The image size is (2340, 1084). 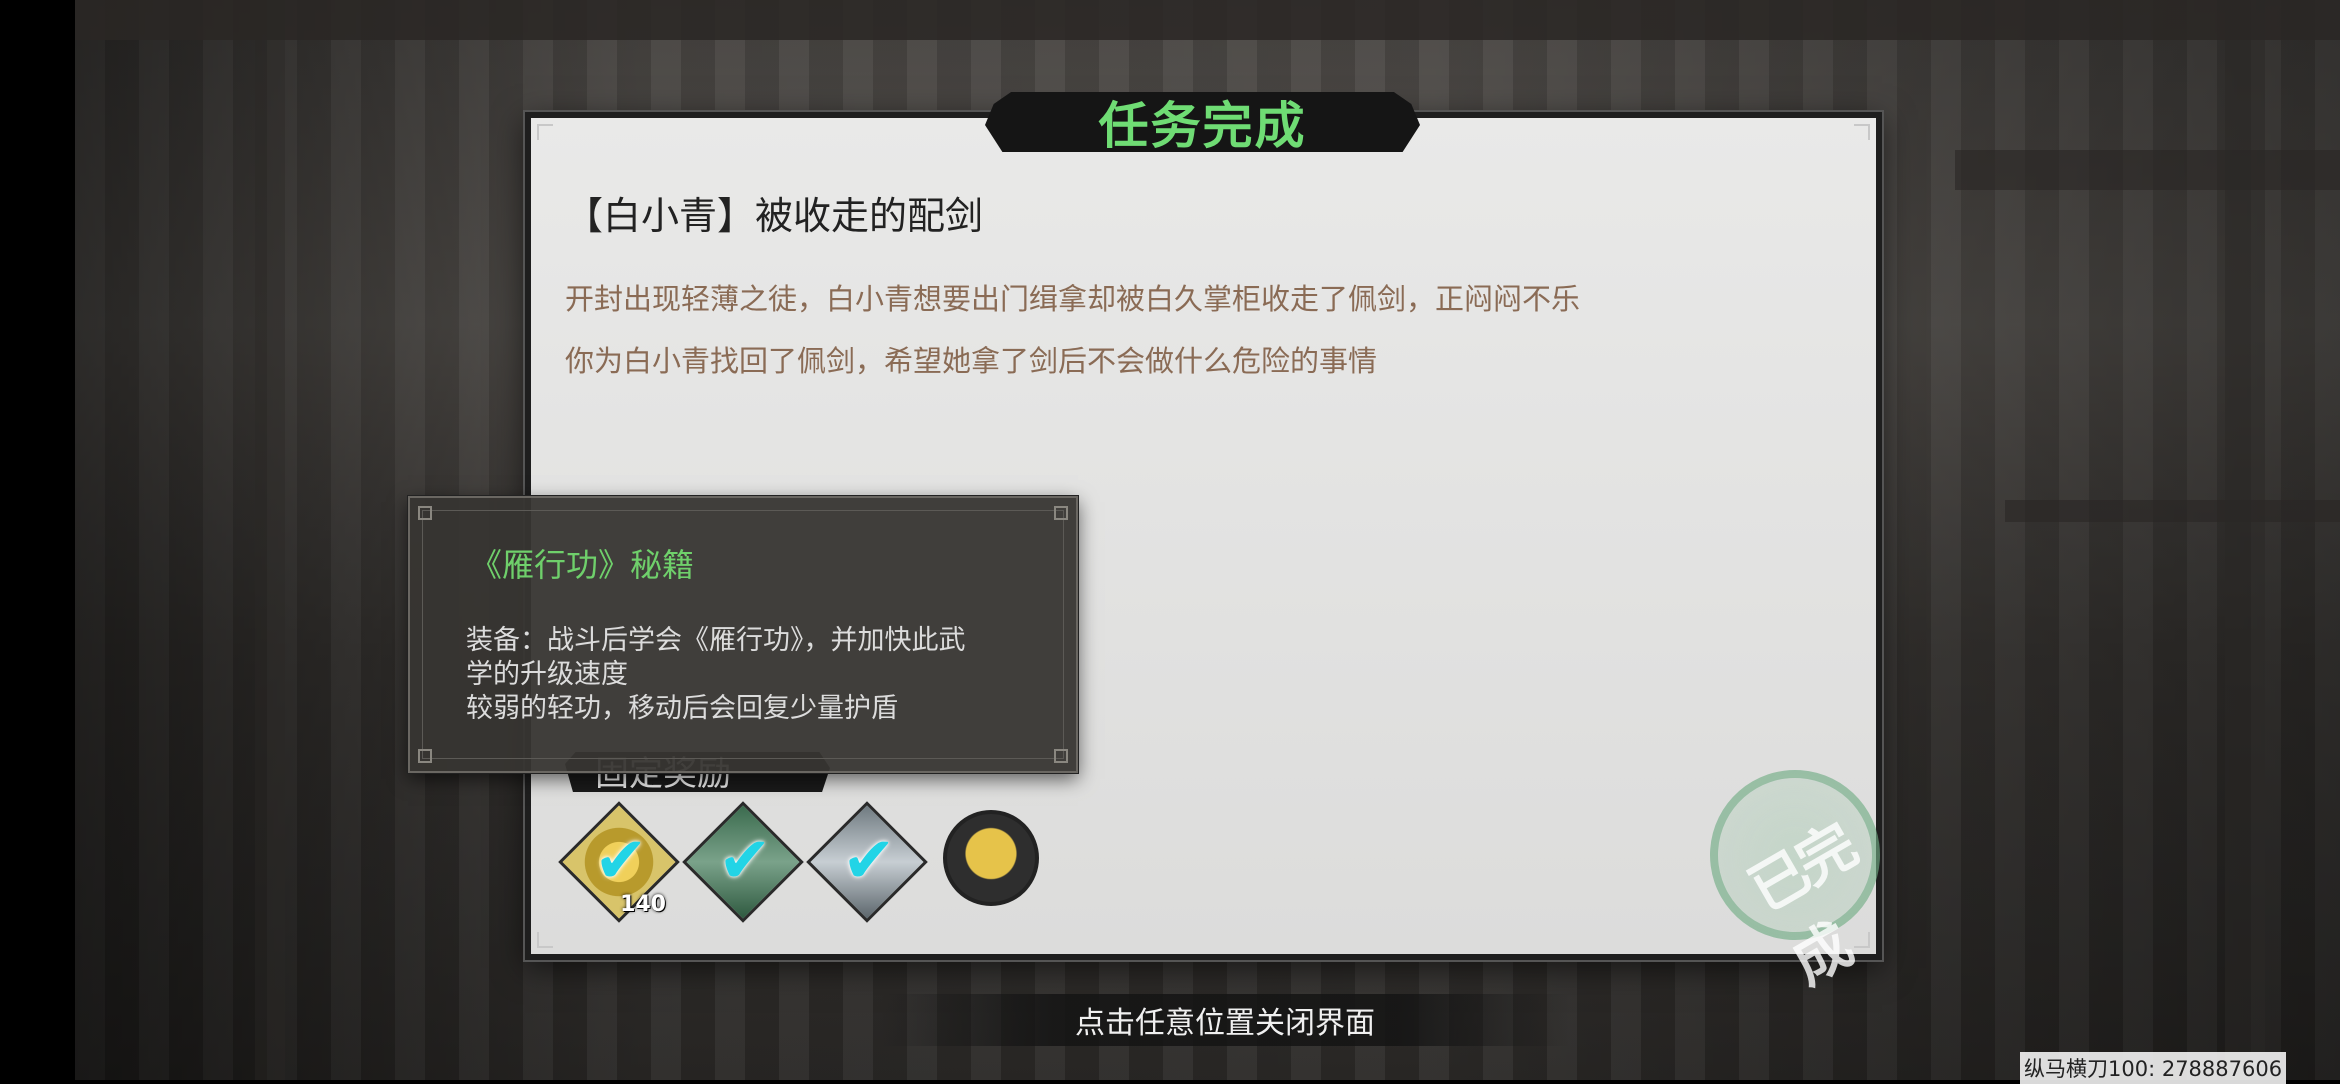 What do you see at coordinates (1073, 299) in the screenshot?
I see `quest-description-line-1: 开封出现轻薄之徒，白小青想要出门缉拿却被白久掌柜收走了佩剑，正闷闷不乐` at bounding box center [1073, 299].